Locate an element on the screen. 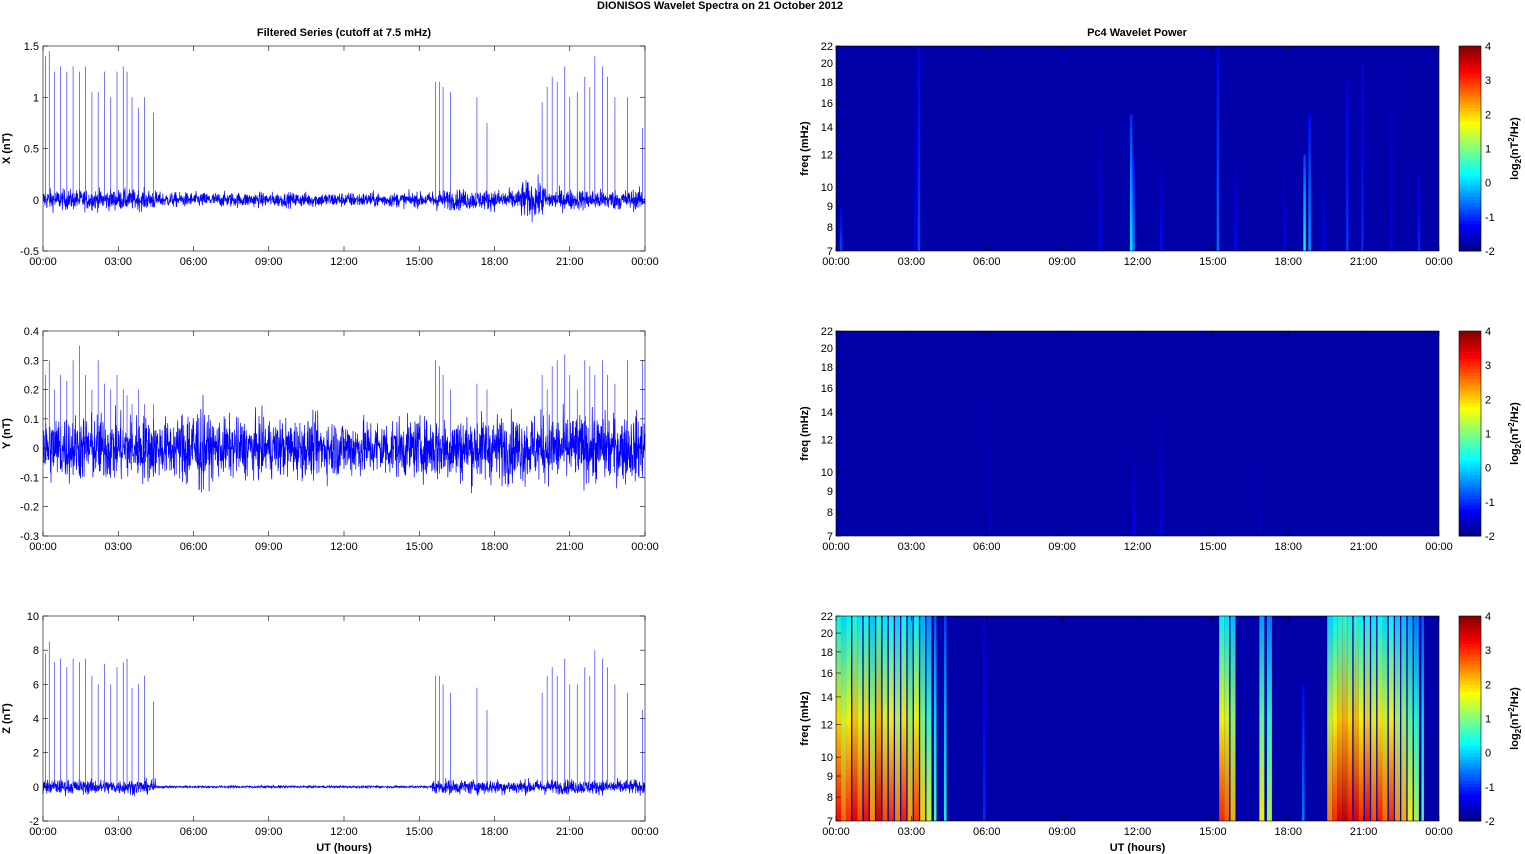 This screenshot has width=1525, height=854. y-tick-label: 14 is located at coordinates (827, 698).